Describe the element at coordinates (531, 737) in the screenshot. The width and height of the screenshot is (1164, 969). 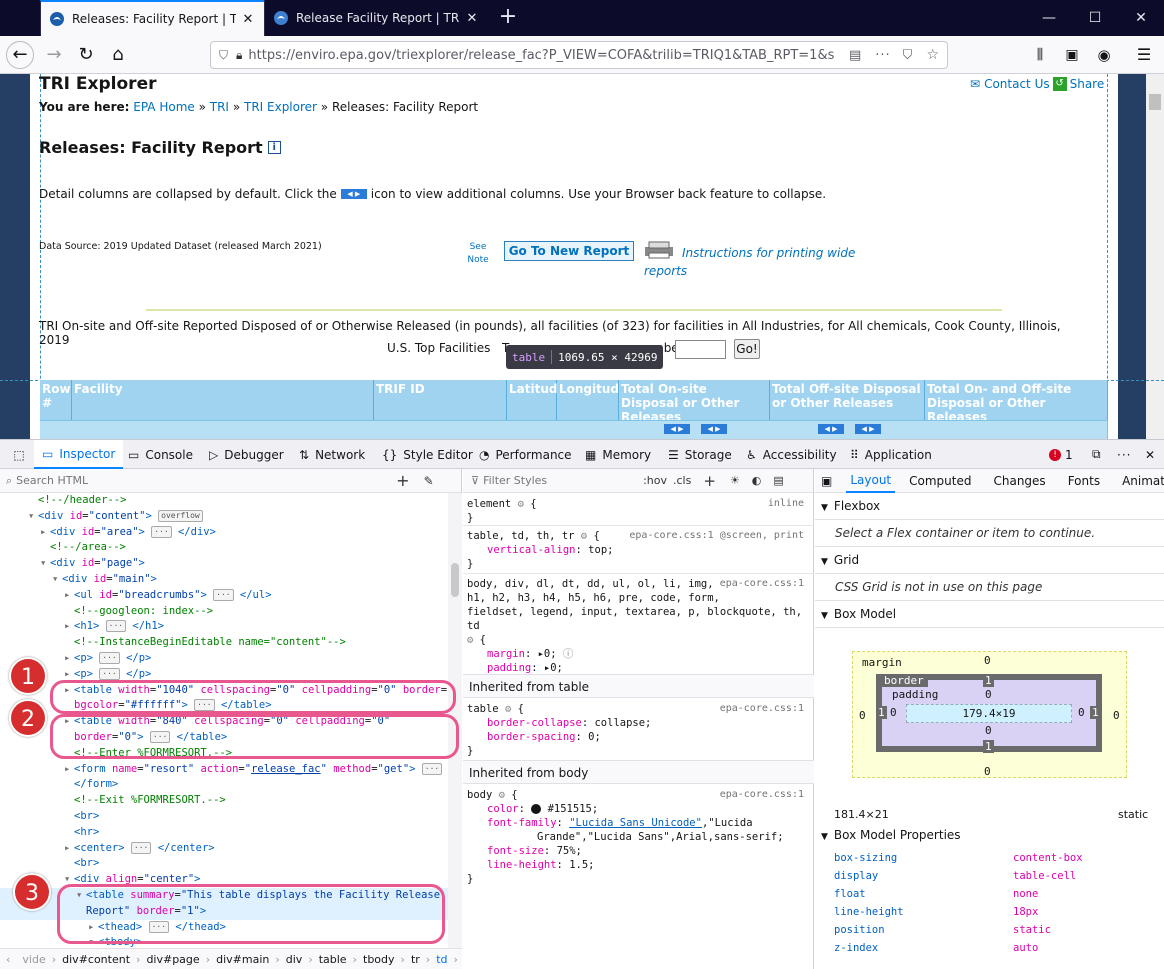
I see `prop-name: border-spacing` at that location.